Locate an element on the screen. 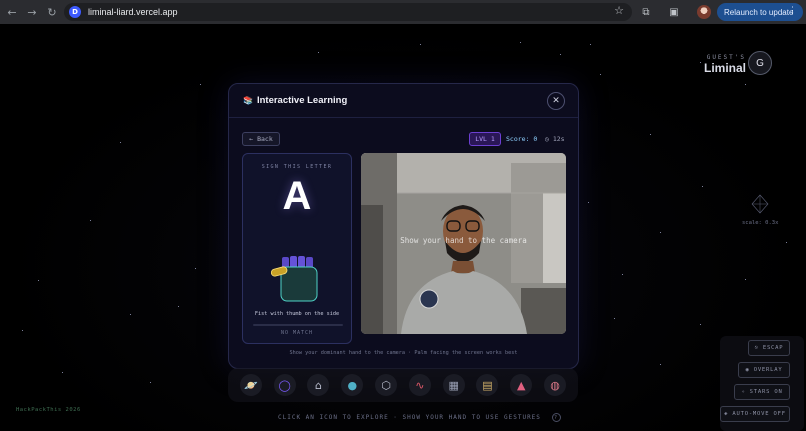  stars-toggle: ✧ STARS ON is located at coordinates (762, 392).